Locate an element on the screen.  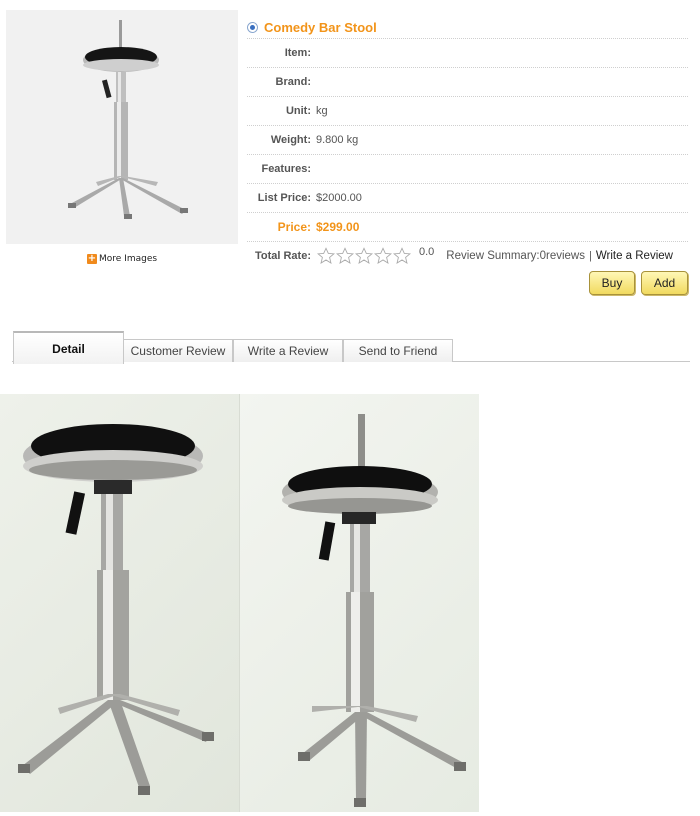
unit-label: Unit is located at coordinates (296, 111).